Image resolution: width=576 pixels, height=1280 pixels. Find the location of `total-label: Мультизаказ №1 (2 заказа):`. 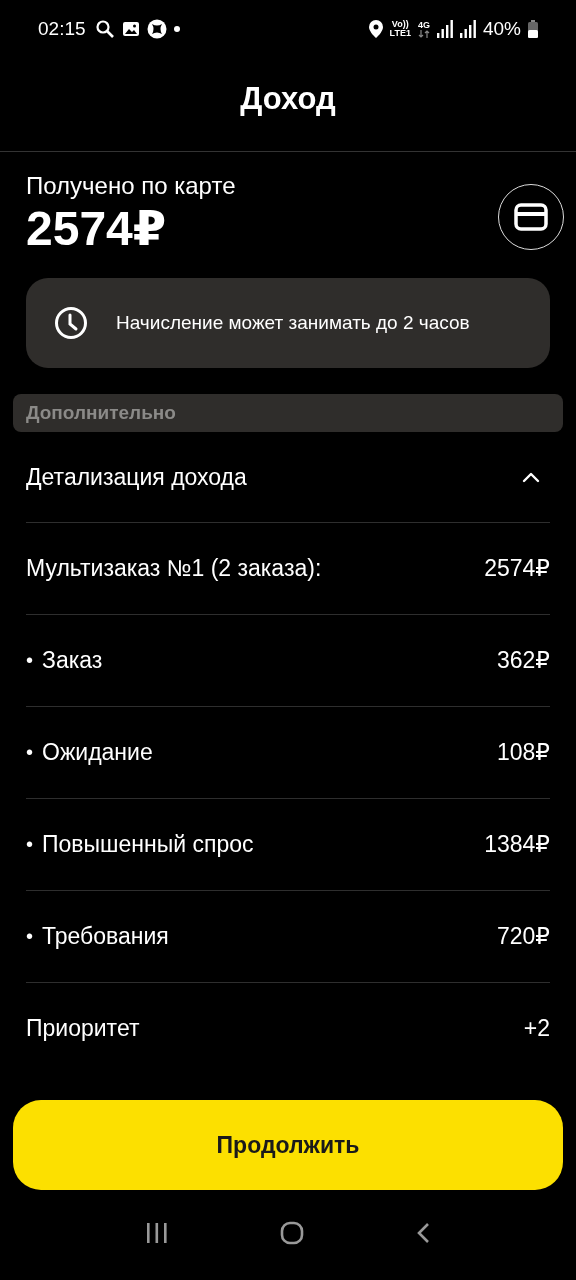

total-label: Мультизаказ №1 (2 заказа): is located at coordinates (174, 568).